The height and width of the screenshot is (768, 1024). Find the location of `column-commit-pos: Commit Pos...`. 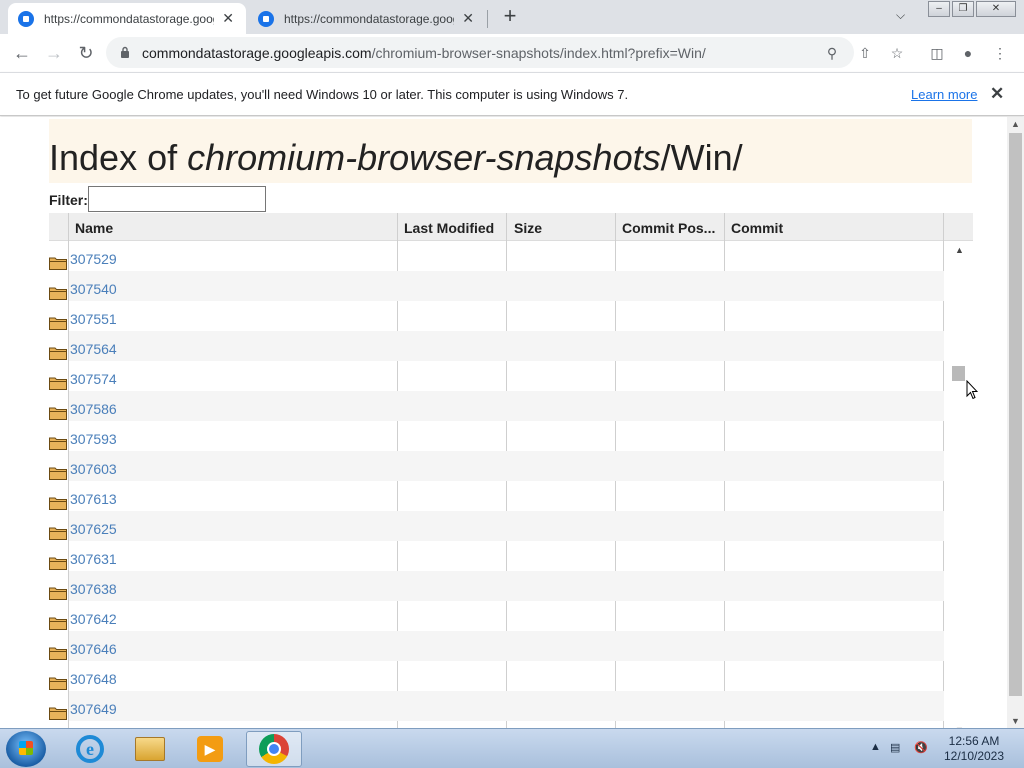

column-commit-pos: Commit Pos... is located at coordinates (672, 228).